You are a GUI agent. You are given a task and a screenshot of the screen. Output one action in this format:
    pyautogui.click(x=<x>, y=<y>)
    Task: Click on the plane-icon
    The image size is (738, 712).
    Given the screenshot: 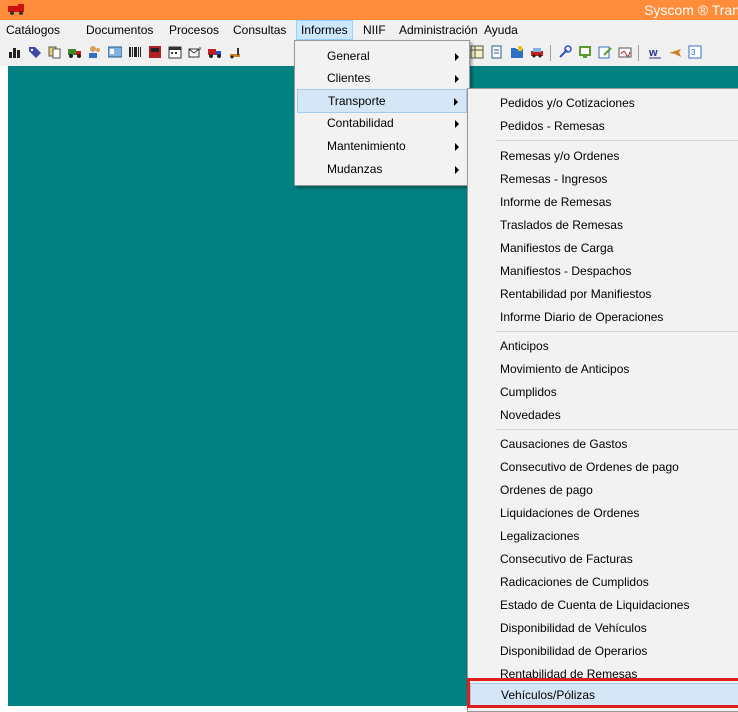 What is the action you would take?
    pyautogui.click(x=675, y=52)
    